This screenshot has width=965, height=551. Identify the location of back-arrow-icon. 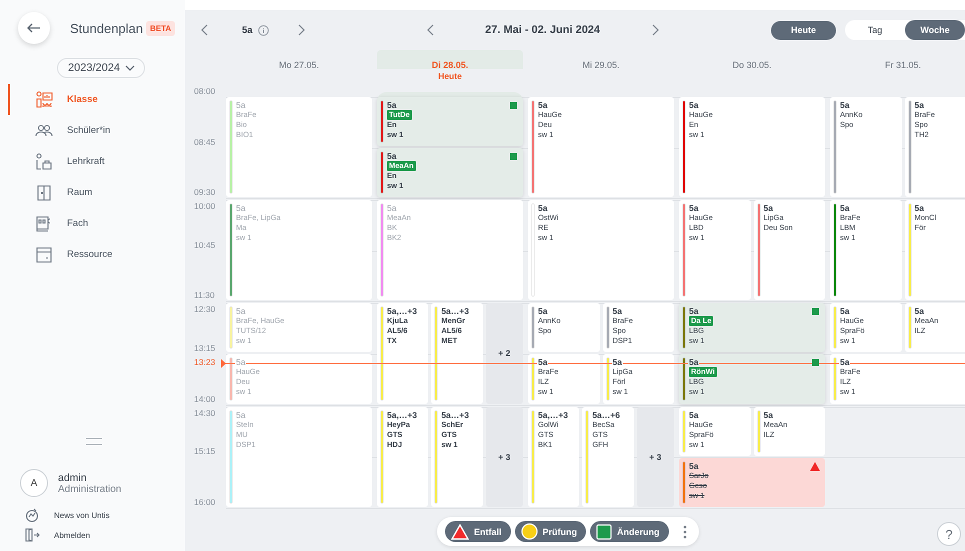
(34, 28).